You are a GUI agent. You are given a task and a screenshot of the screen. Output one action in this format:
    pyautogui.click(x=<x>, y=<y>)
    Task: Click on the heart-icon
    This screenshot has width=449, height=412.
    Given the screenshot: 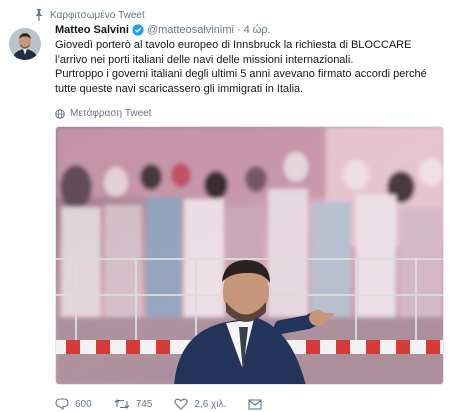 What is the action you would take?
    pyautogui.click(x=181, y=404)
    